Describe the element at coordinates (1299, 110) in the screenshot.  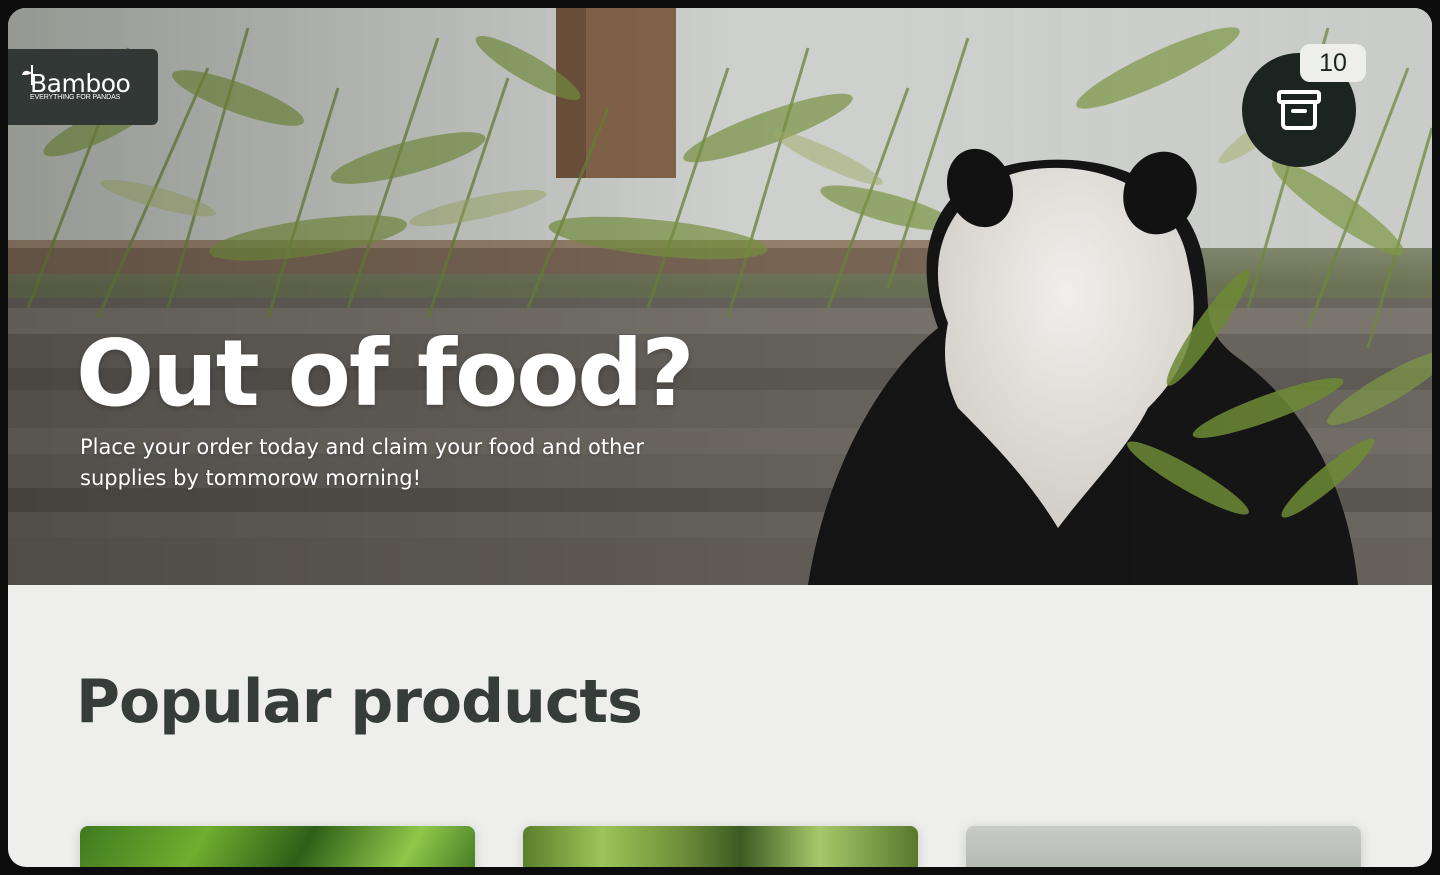
I see `archive-box-icon` at that location.